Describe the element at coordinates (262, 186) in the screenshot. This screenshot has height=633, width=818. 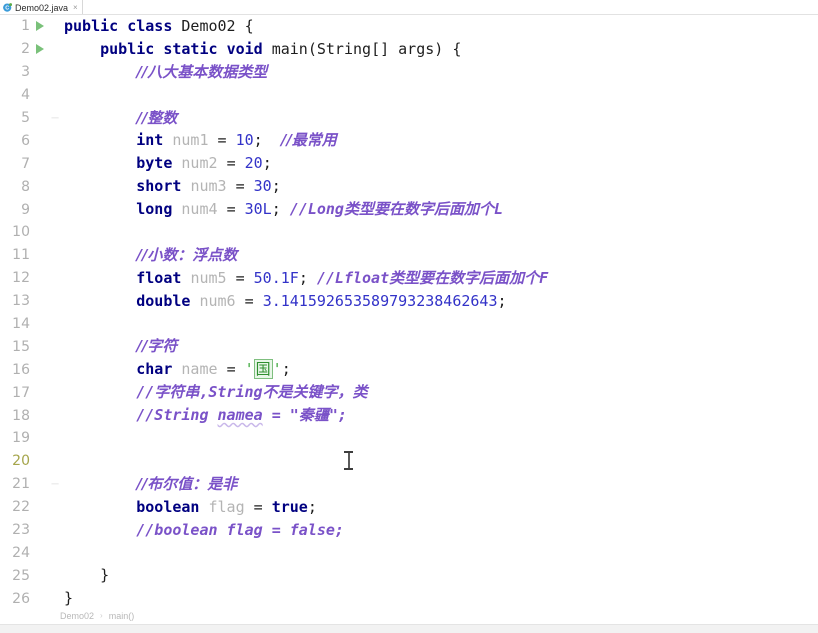
I see `token-number: 30` at that location.